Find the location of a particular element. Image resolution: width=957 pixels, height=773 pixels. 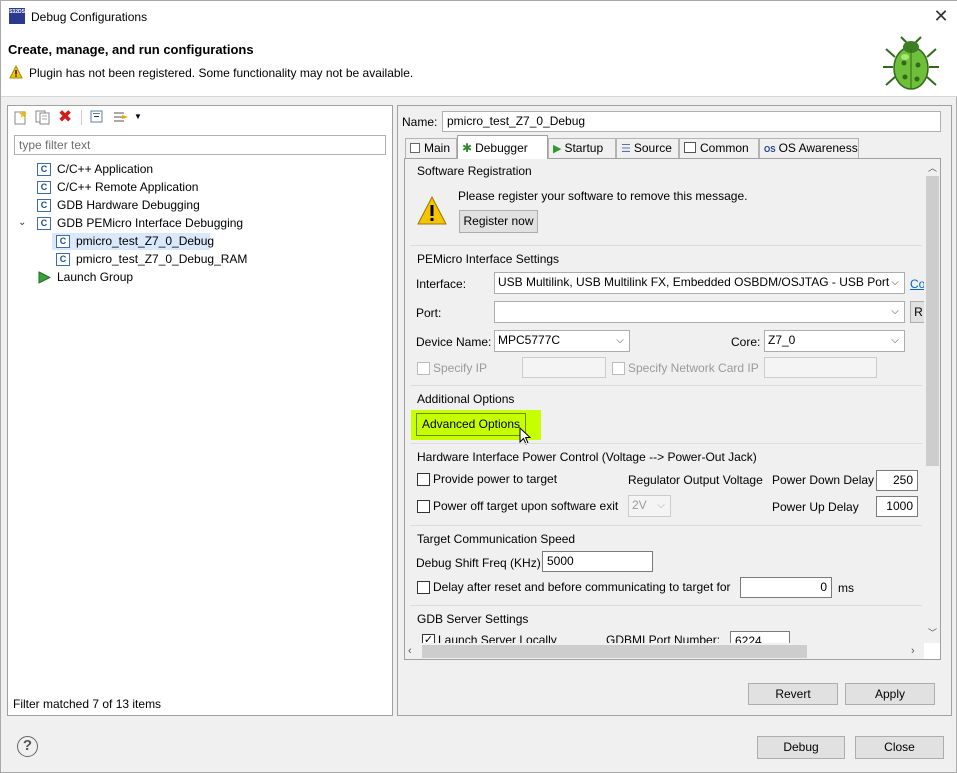

power-off-checkbox is located at coordinates (423, 506).